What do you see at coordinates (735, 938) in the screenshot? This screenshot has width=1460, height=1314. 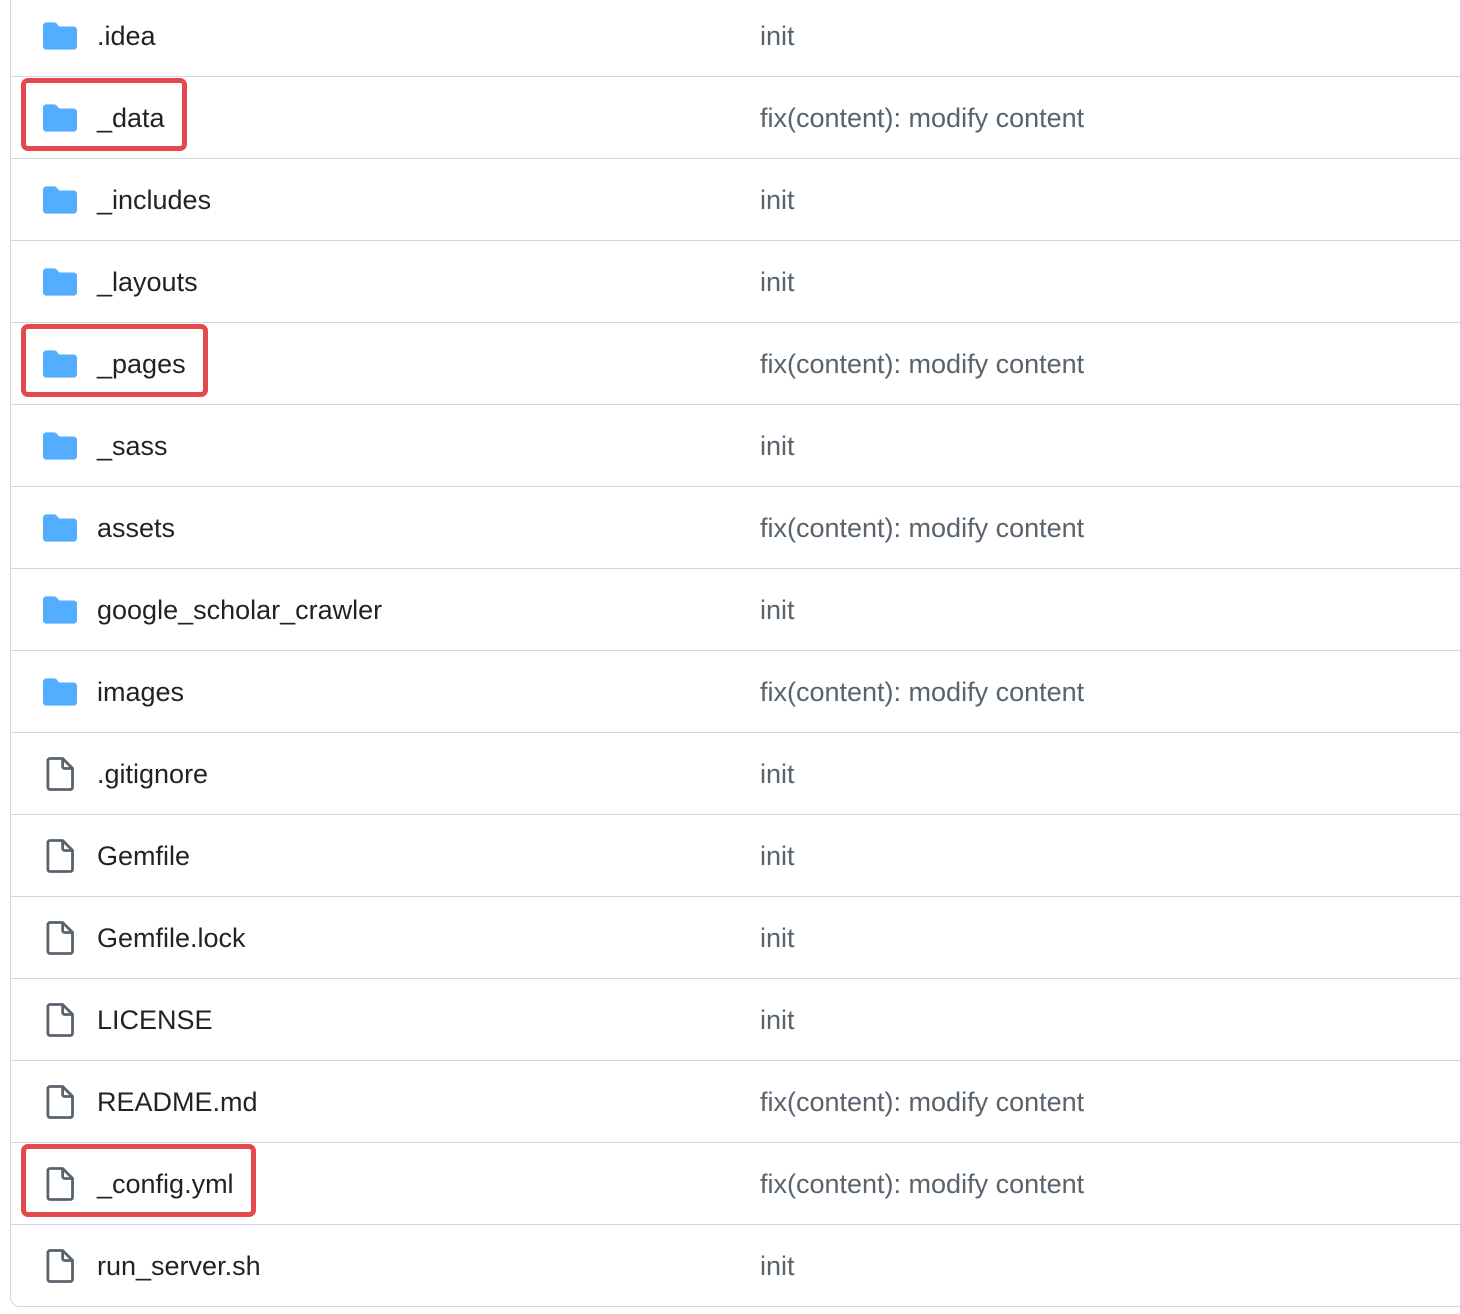 I see `file-row: Gemfile.lock init` at bounding box center [735, 938].